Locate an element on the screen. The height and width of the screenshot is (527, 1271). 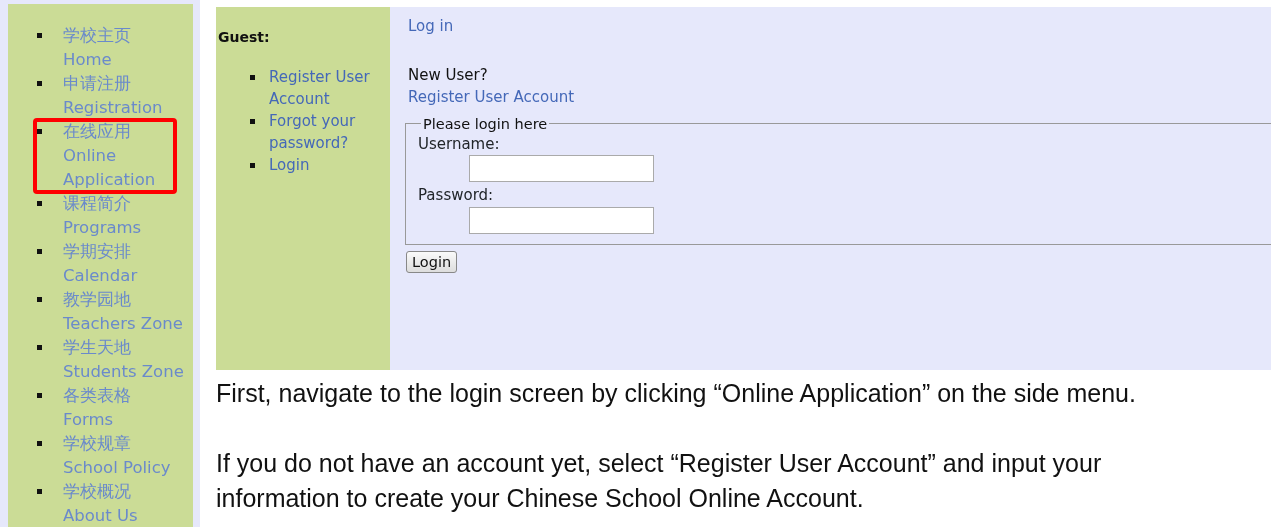
field-label: Password: is located at coordinates (456, 195).